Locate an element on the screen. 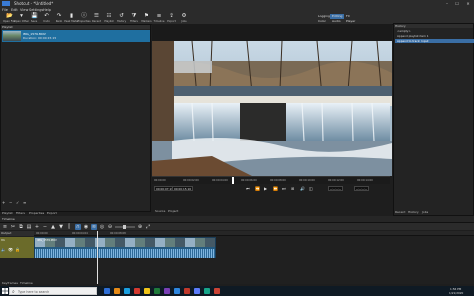 The image size is (474, 296). track-name: V1 is located at coordinates (3, 240).